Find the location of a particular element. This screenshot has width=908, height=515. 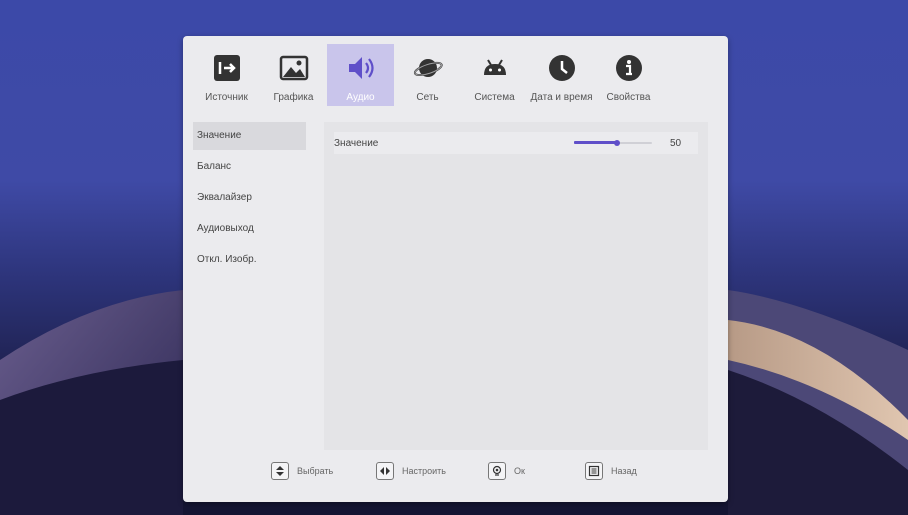

tab-datetime: Дата и время is located at coordinates (561, 75).